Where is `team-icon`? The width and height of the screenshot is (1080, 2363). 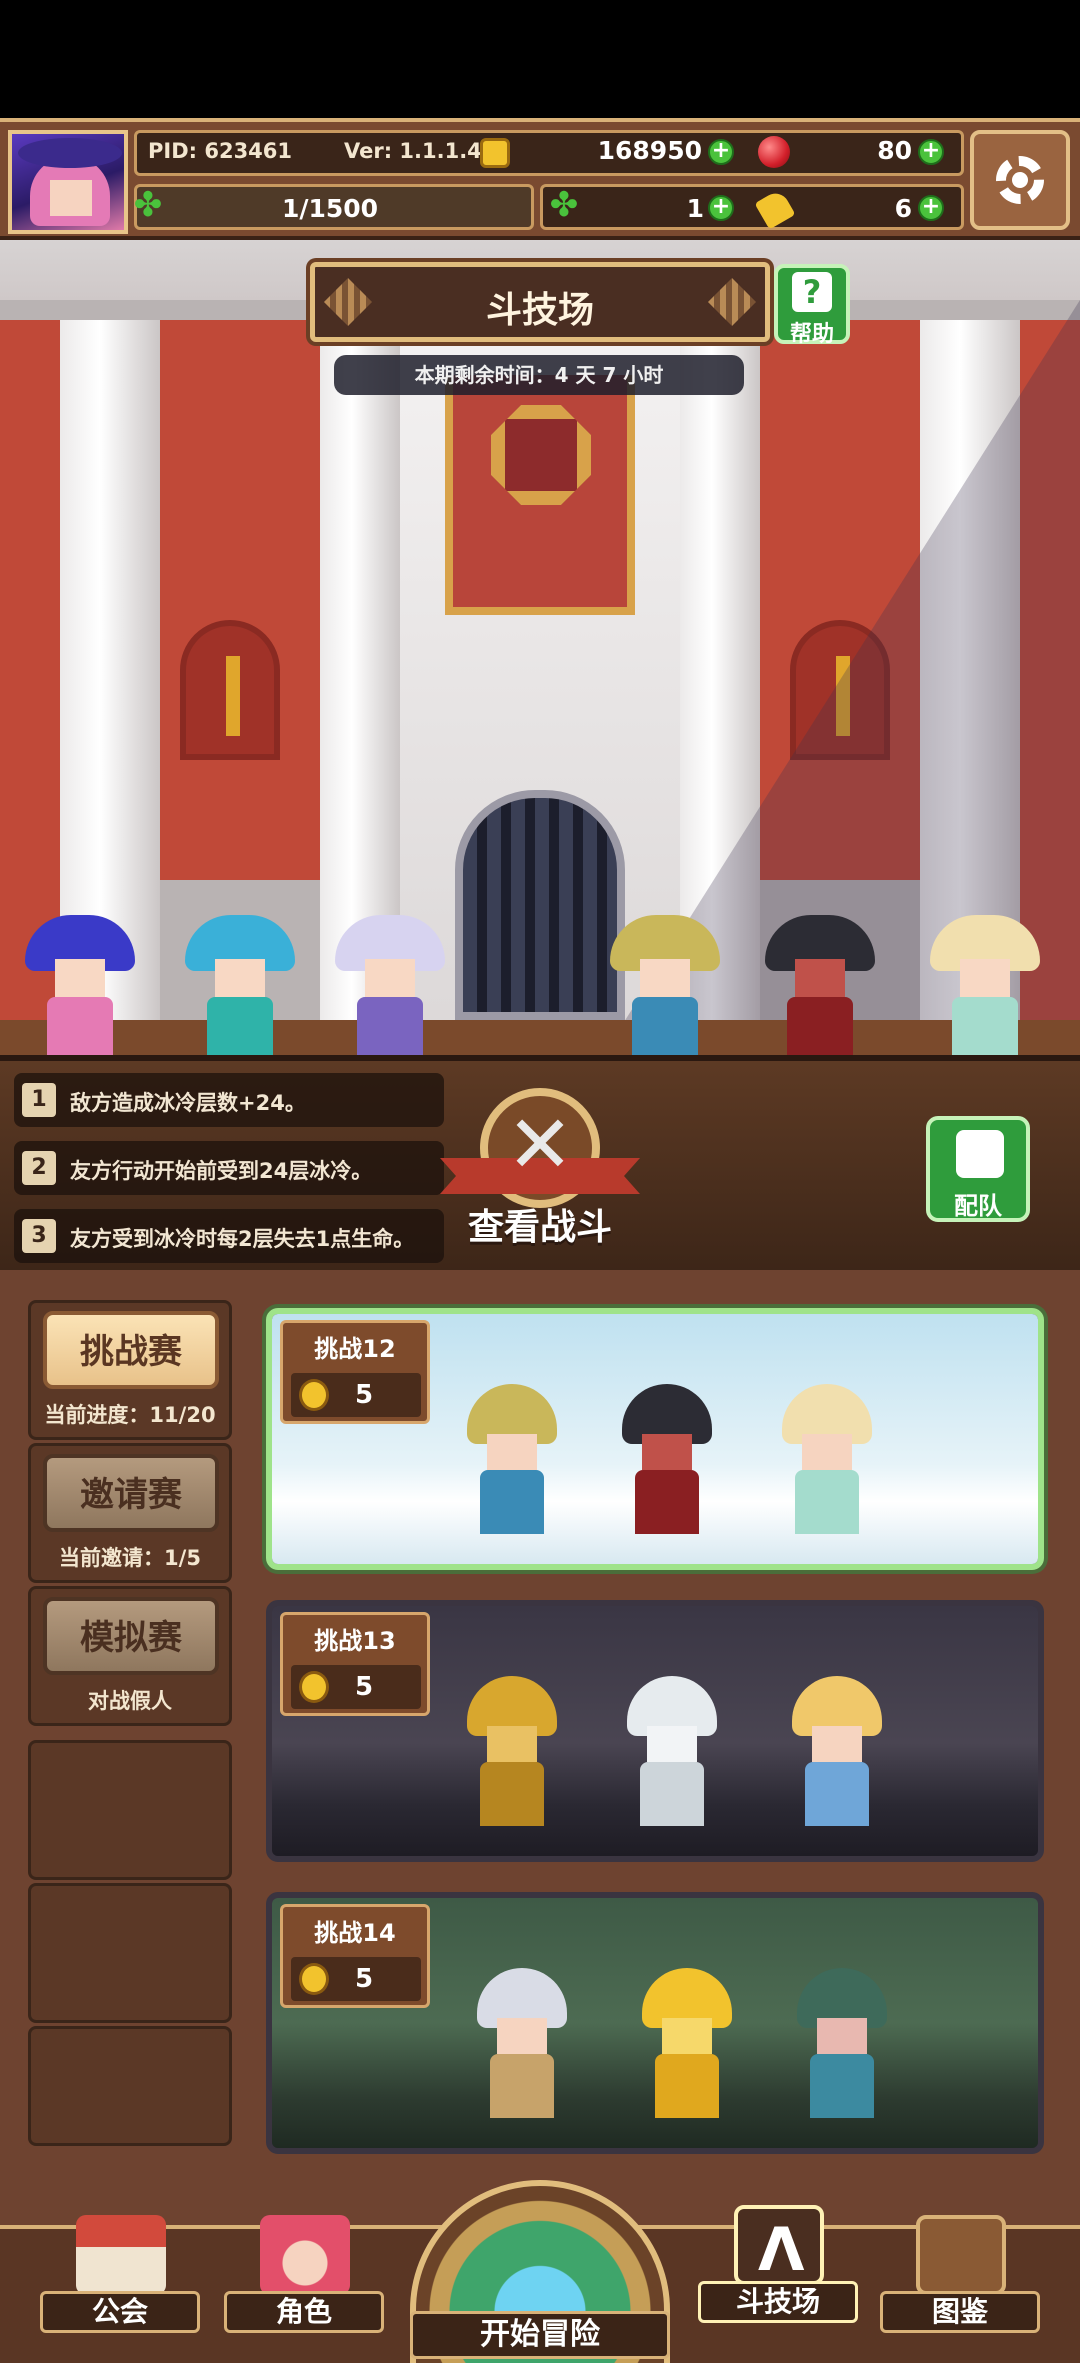 team-icon is located at coordinates (980, 1154).